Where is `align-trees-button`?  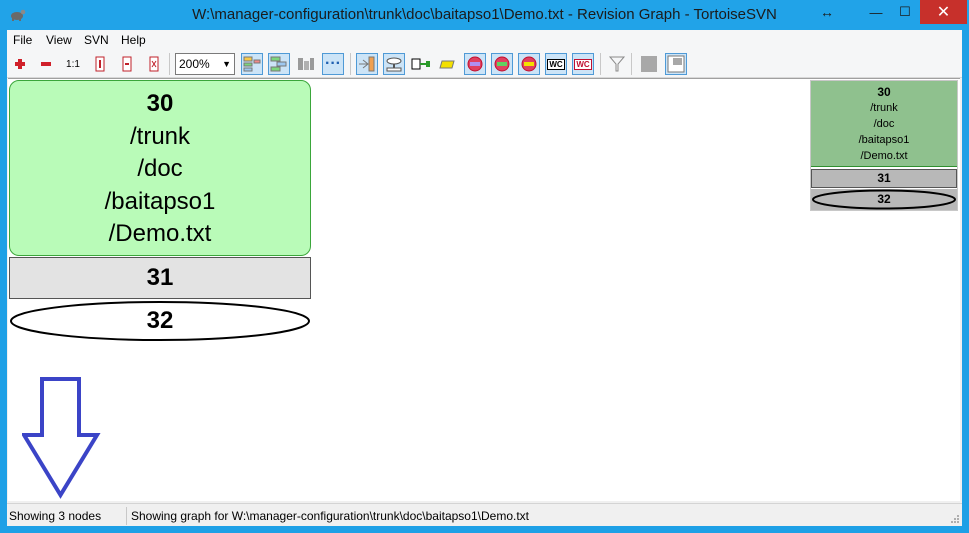 align-trees-button is located at coordinates (306, 64).